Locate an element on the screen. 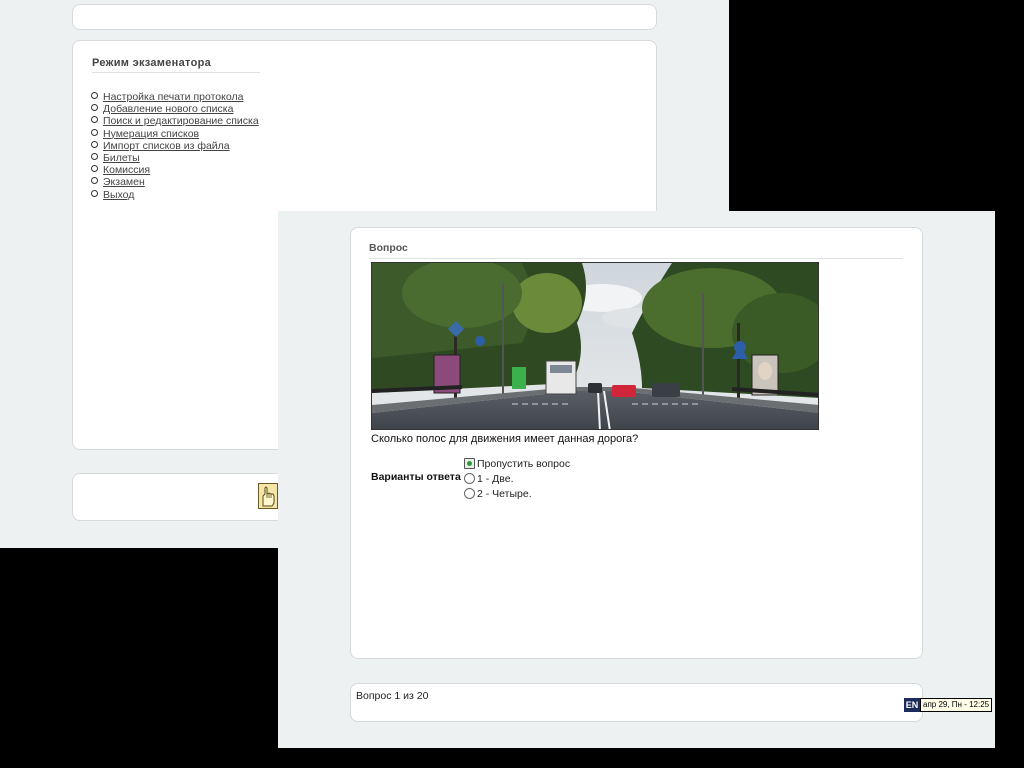 Image resolution: width=1024 pixels, height=768 pixels. menu-link: Билеты is located at coordinates (121, 158).